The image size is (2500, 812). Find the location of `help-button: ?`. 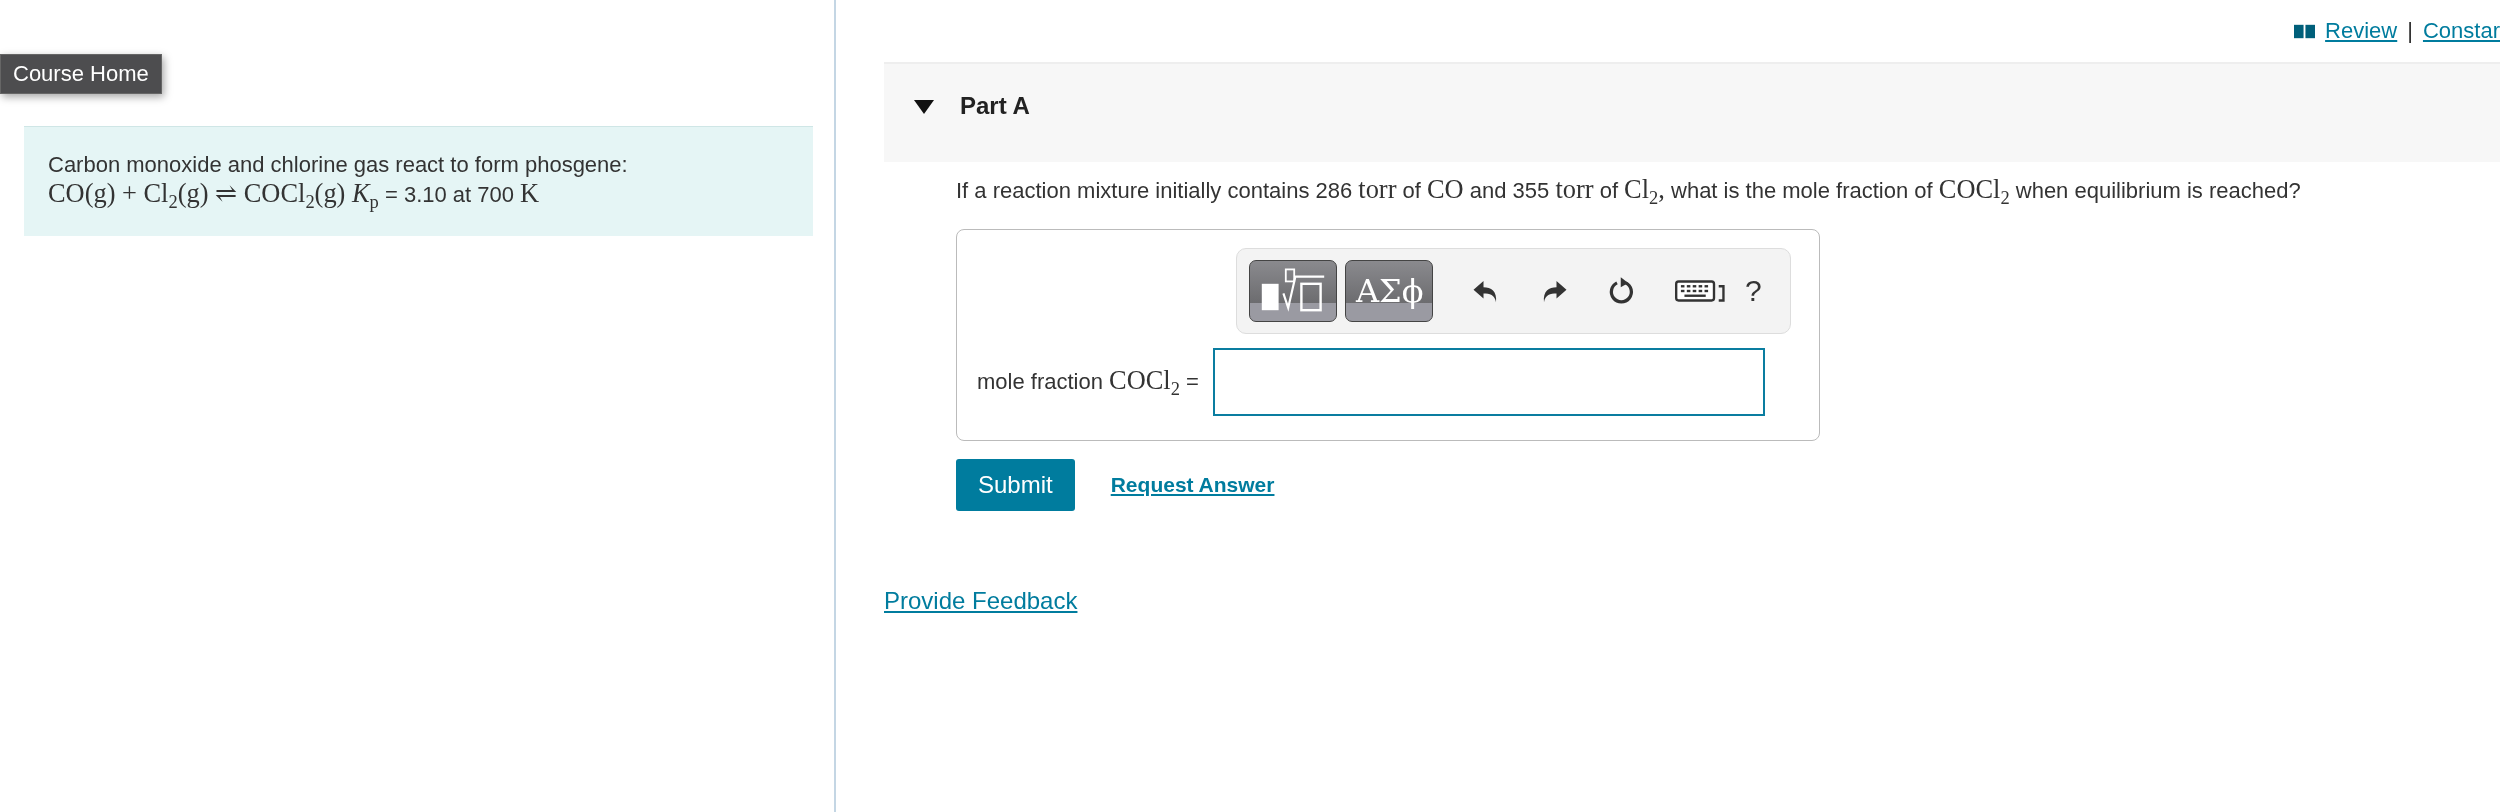

help-button: ? is located at coordinates (1753, 291).